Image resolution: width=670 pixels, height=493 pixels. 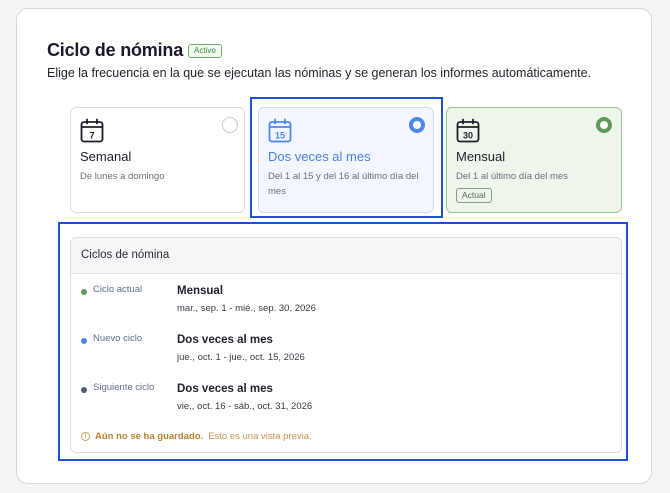 What do you see at coordinates (604, 125) in the screenshot?
I see `radio-monthly` at bounding box center [604, 125].